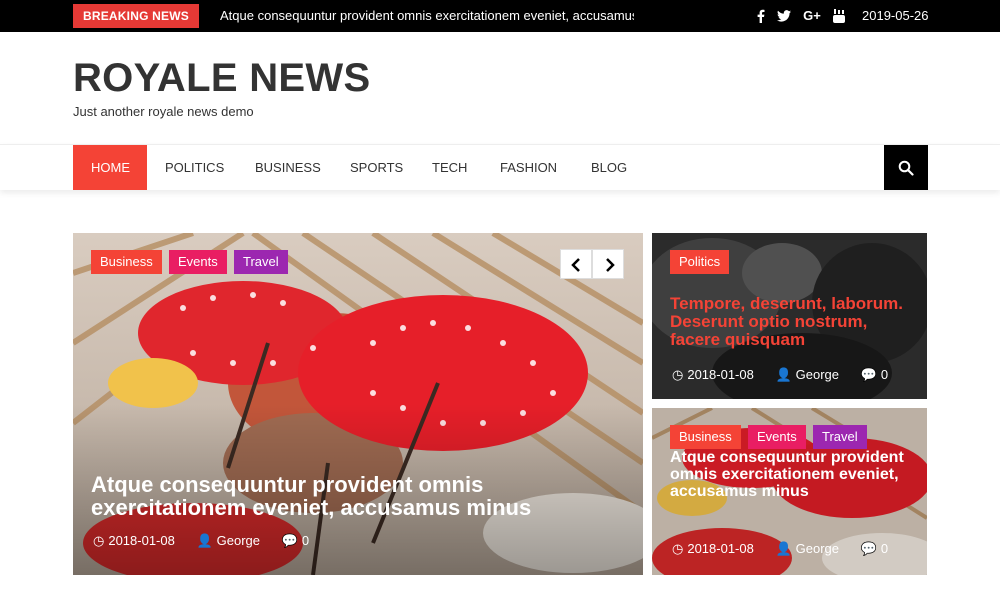 Image resolution: width=1000 pixels, height=600 pixels. I want to click on nav-politics: POLITICS, so click(194, 167).